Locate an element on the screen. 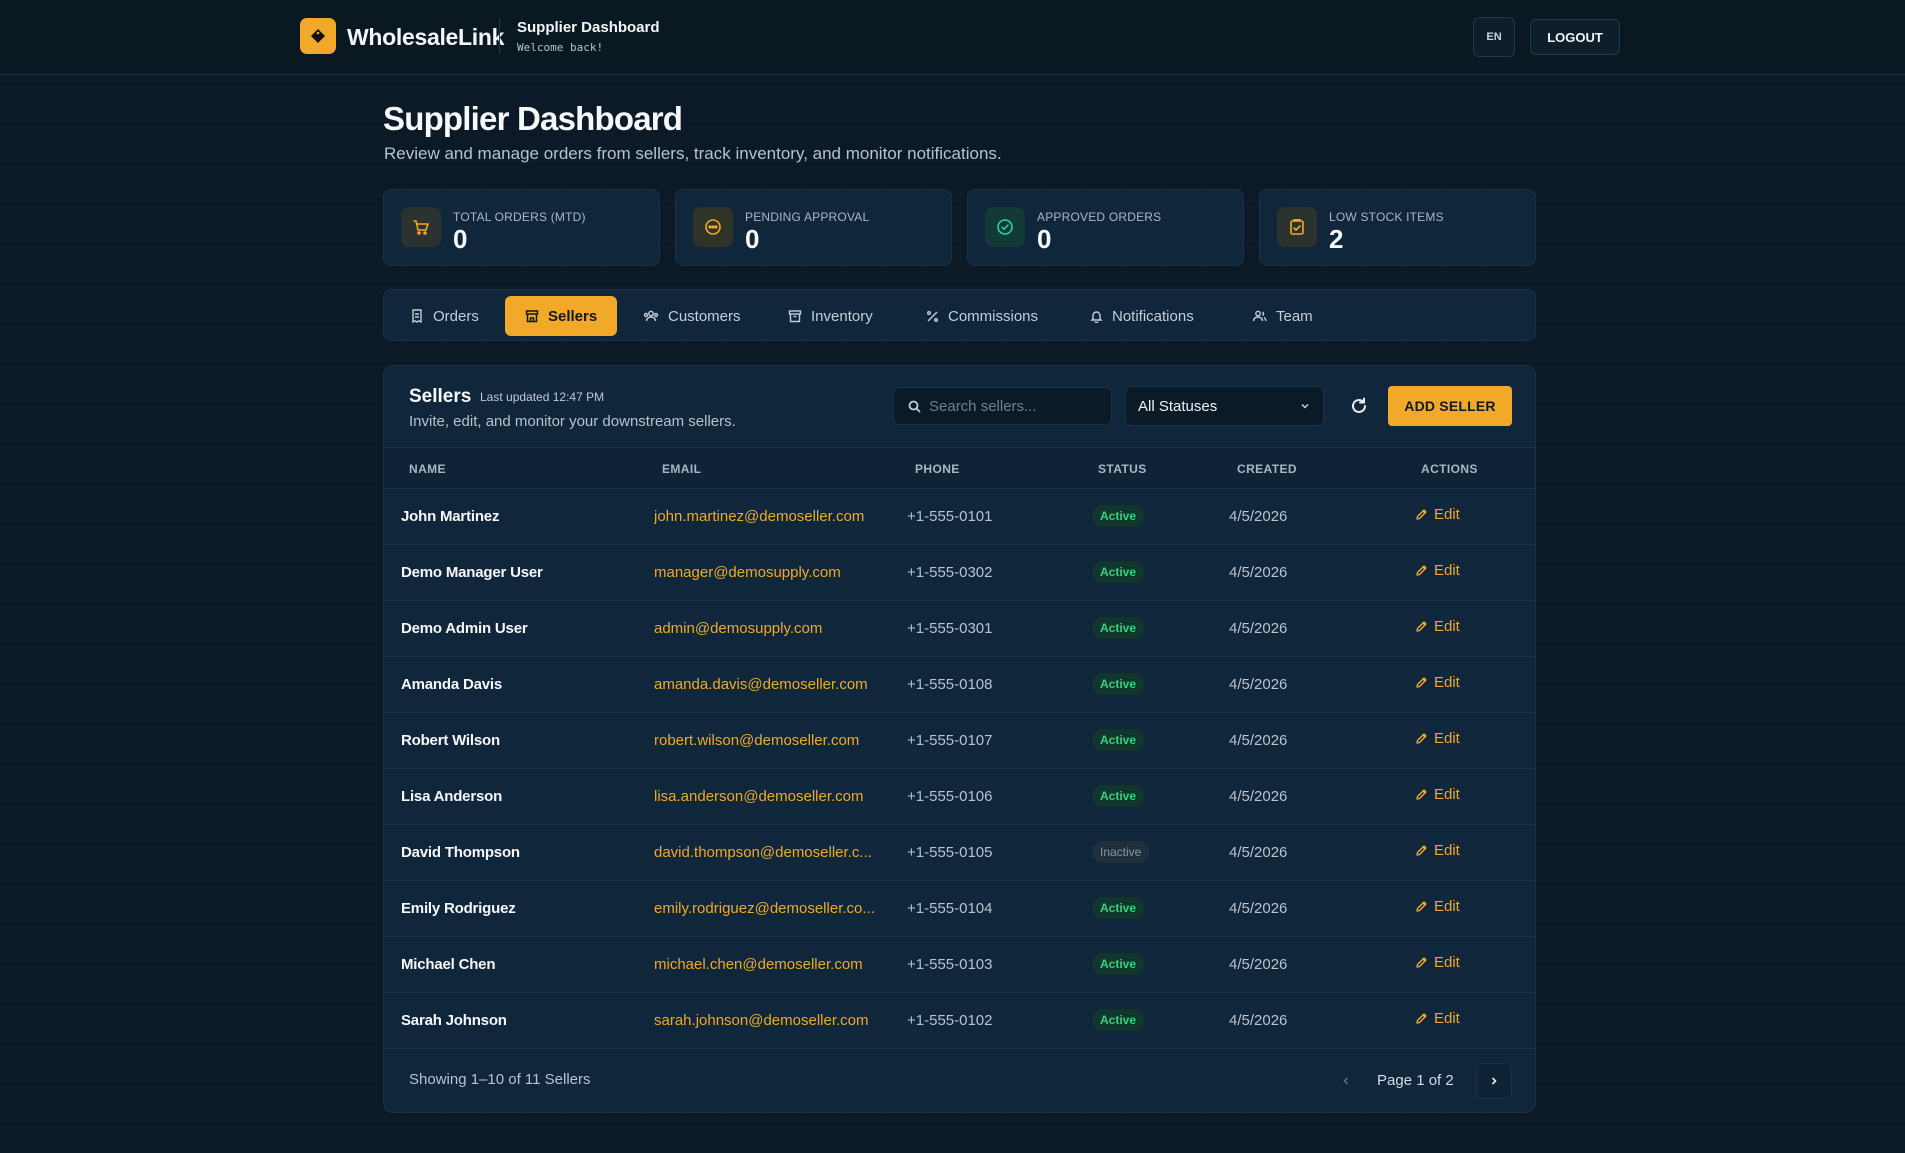 This screenshot has width=1905, height=1153. chevron-down-icon is located at coordinates (1305, 406).